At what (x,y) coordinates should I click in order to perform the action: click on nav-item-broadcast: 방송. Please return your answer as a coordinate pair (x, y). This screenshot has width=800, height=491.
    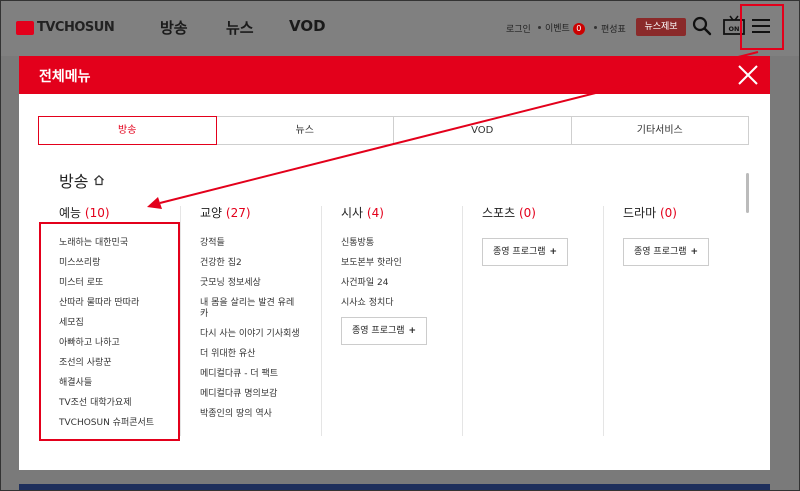
    Looking at the image, I should click on (174, 27).